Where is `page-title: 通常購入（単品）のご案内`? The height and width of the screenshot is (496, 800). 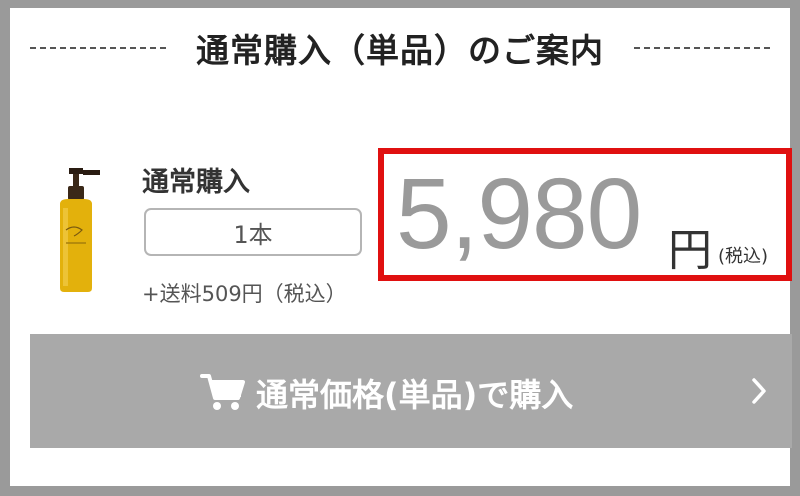
page-title: 通常購入（単品）のご案内 is located at coordinates (400, 50).